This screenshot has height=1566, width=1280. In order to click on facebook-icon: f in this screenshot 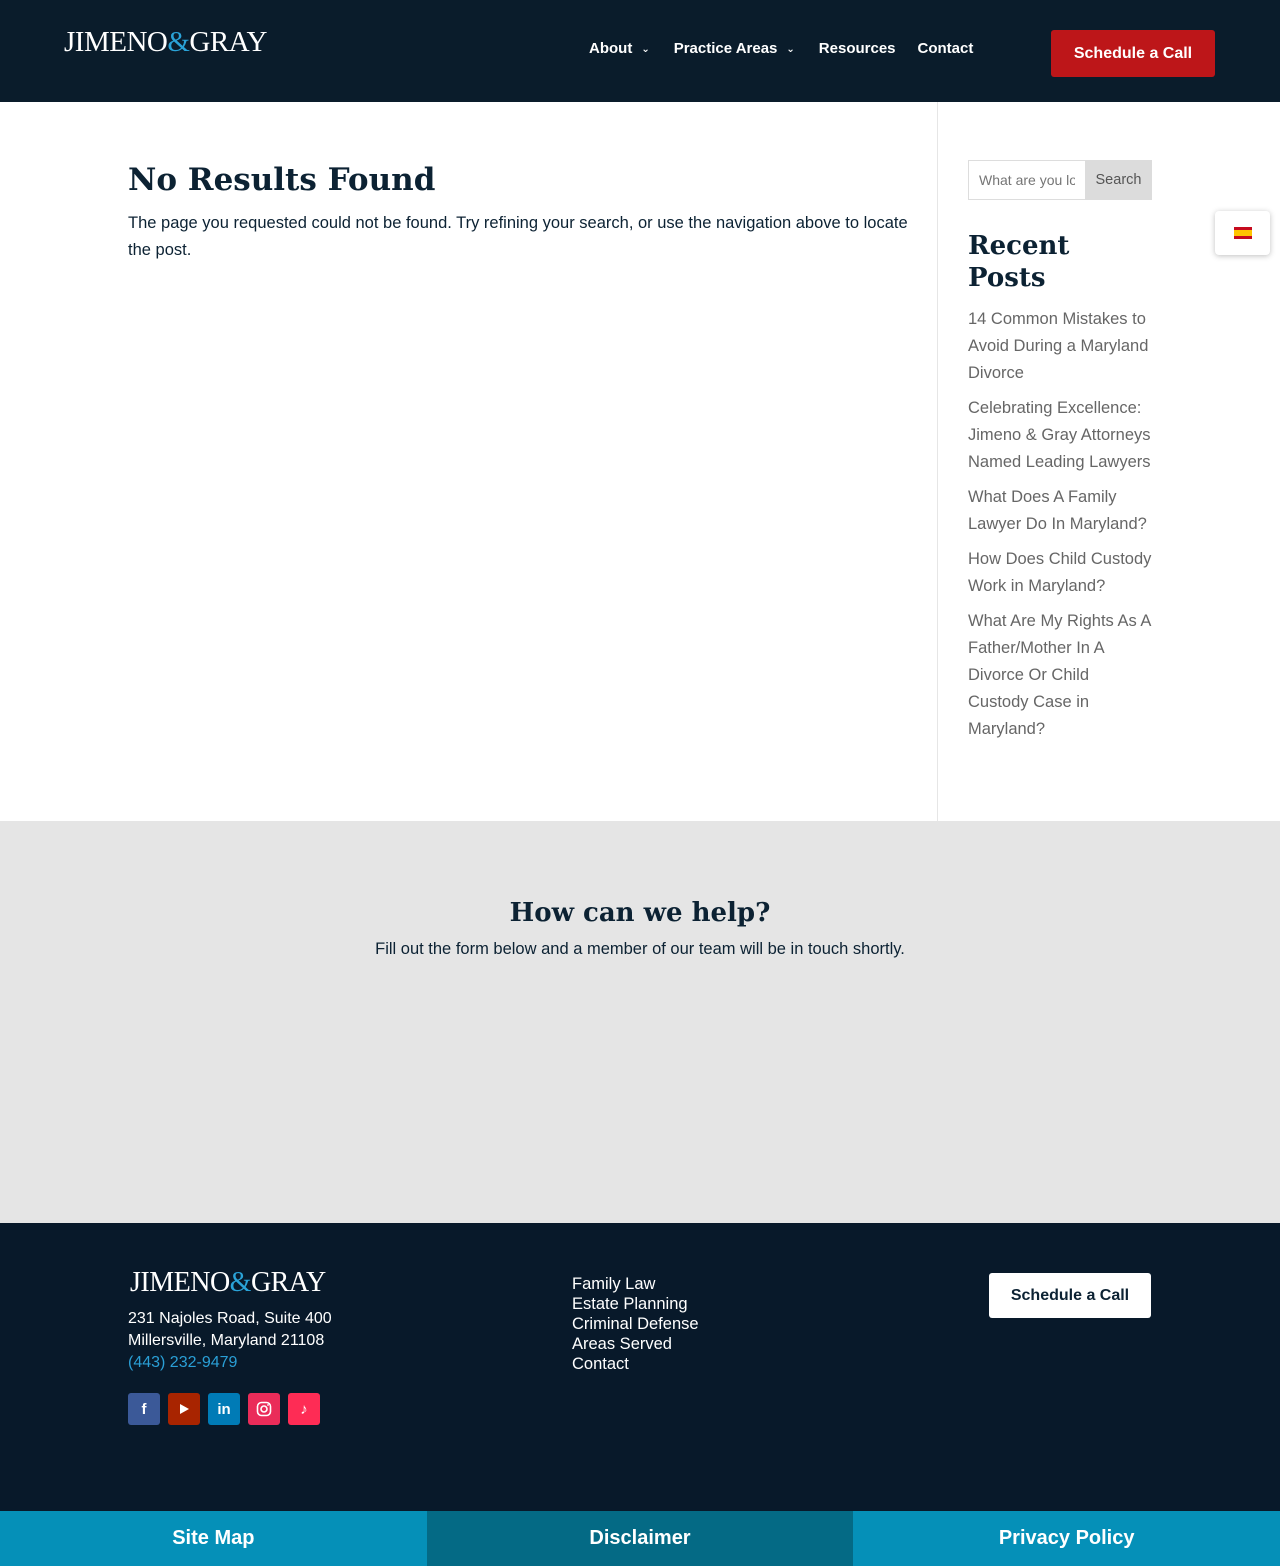, I will do `click(144, 1409)`.